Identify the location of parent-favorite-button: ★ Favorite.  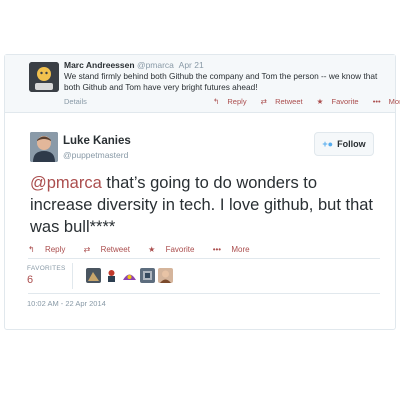
(341, 101).